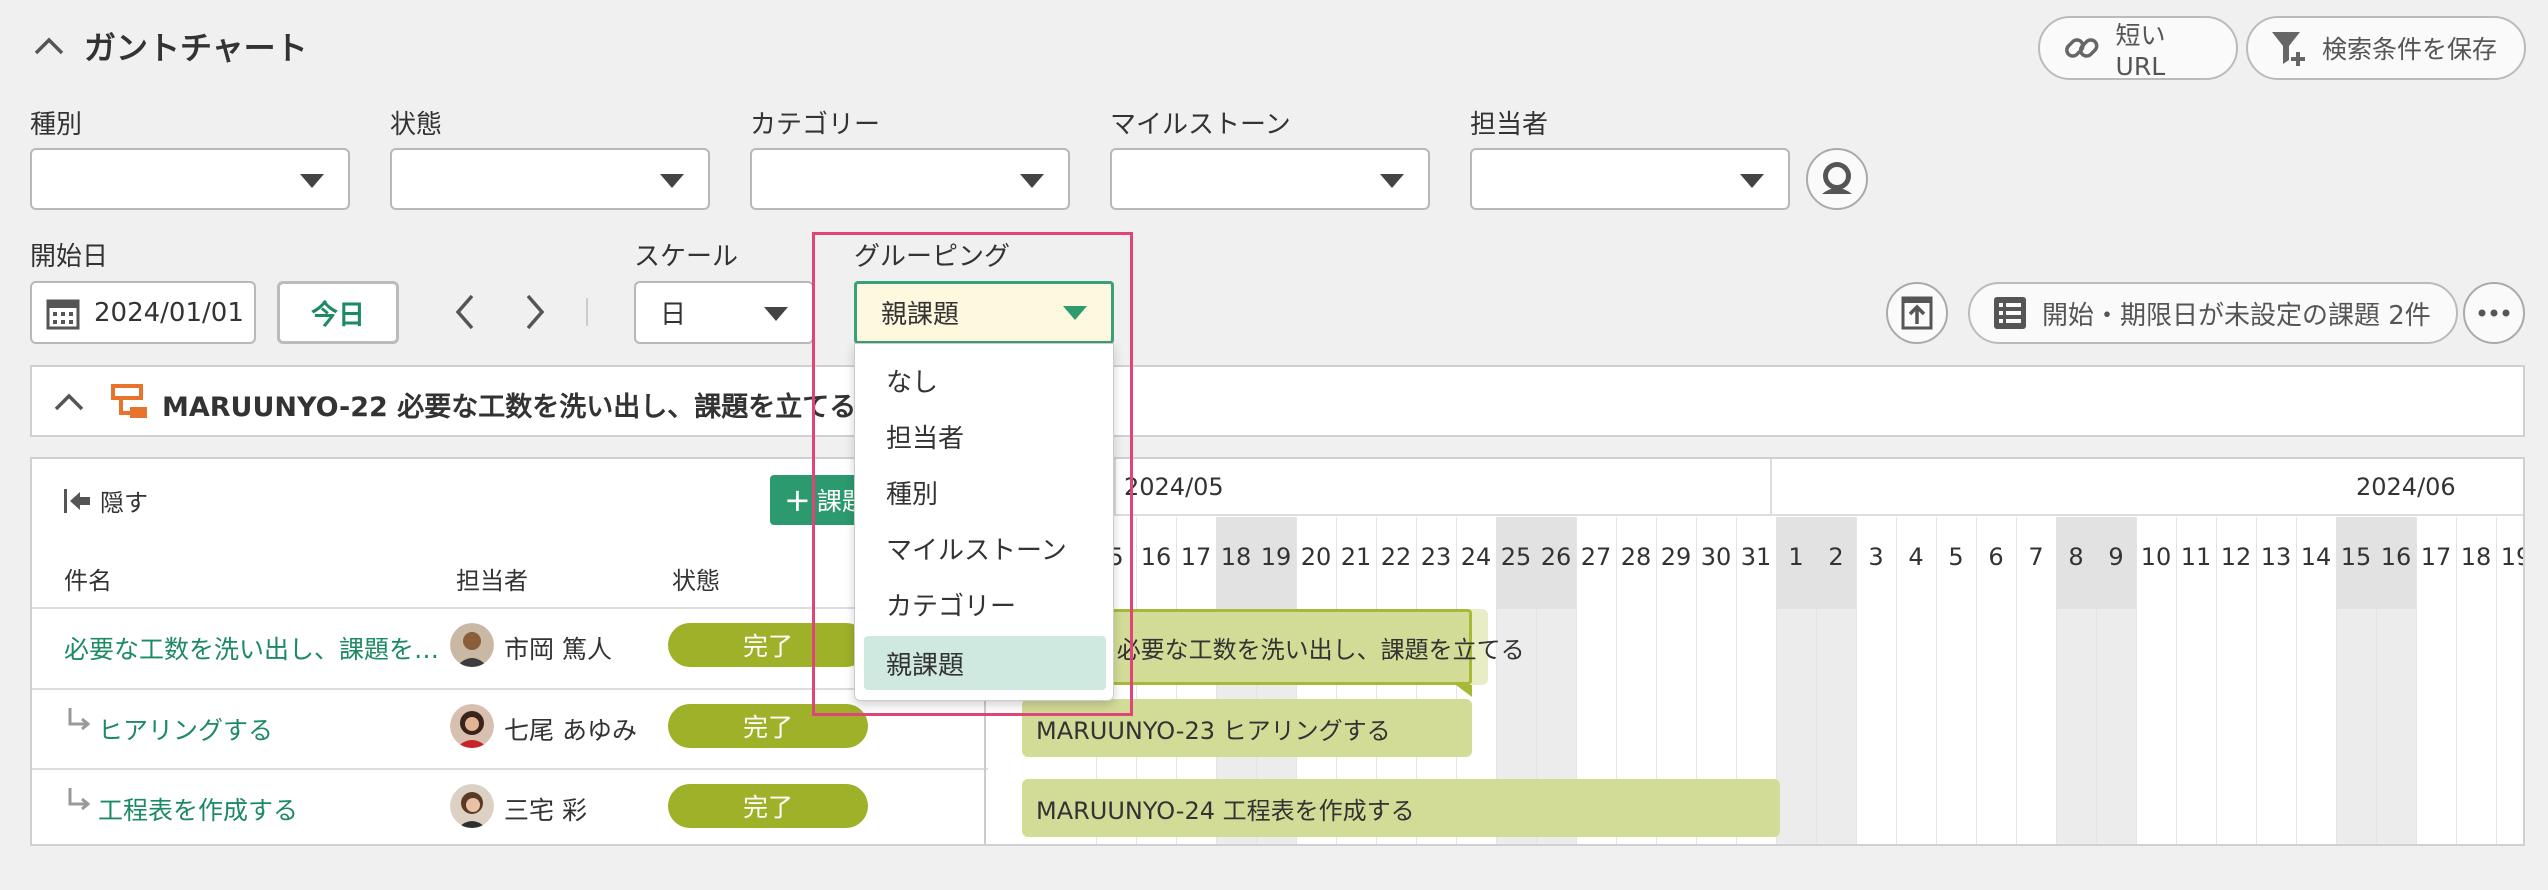 The width and height of the screenshot is (2548, 890). I want to click on day-label: 10, so click(2156, 557).